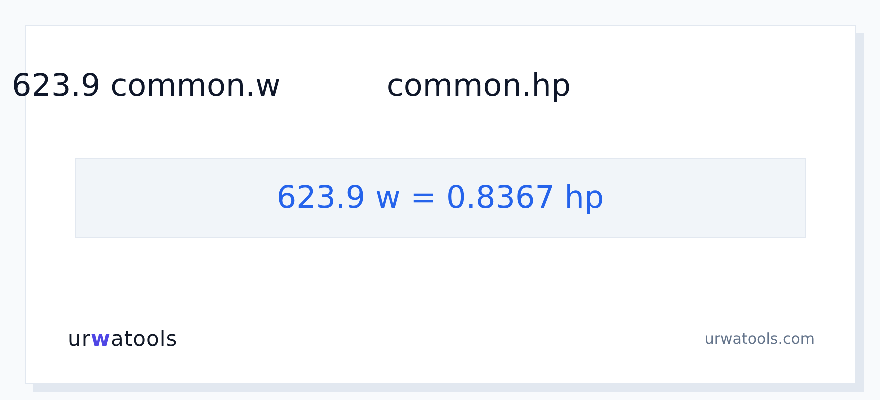 This screenshot has width=880, height=400. Describe the element at coordinates (759, 339) in the screenshot. I see `site-url: urwatools.com` at that location.